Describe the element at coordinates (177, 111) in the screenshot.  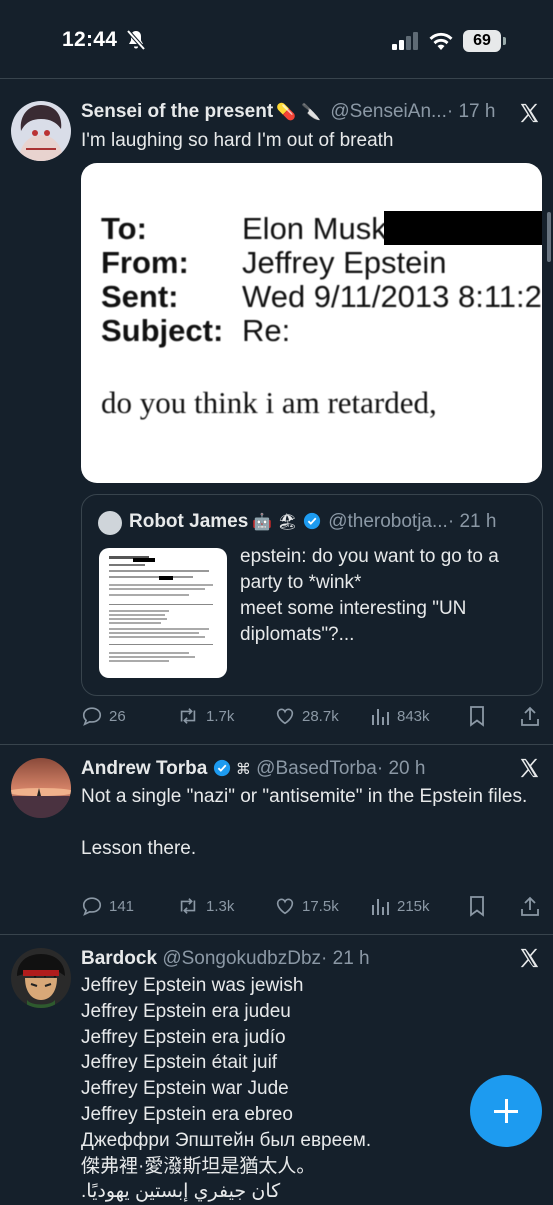
I see `author-name: Sensei of the present` at that location.